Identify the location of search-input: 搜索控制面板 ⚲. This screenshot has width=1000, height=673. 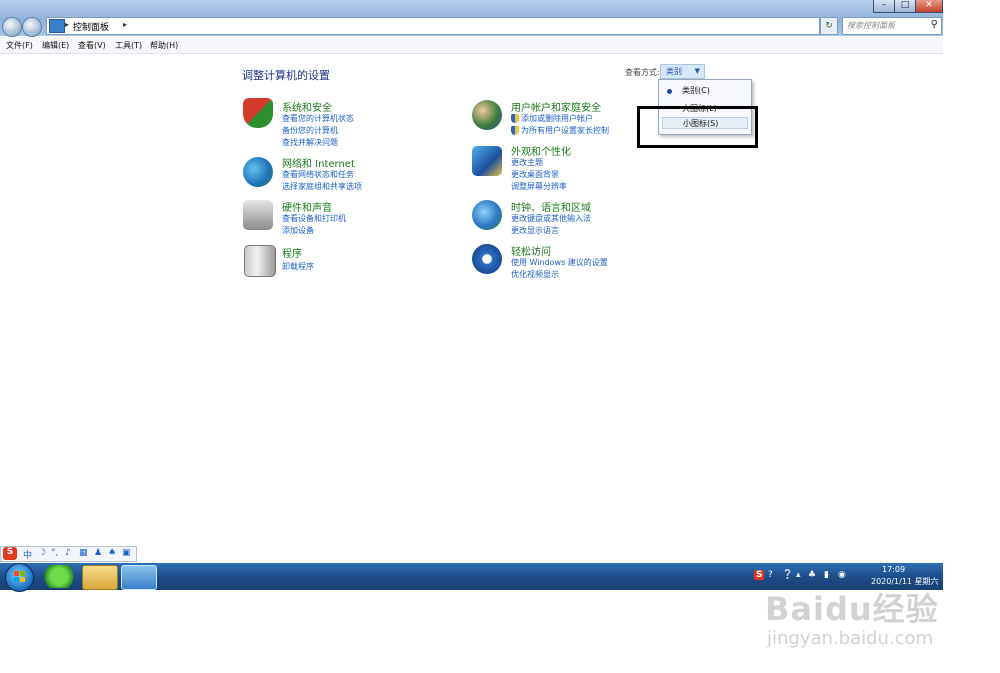
(892, 26).